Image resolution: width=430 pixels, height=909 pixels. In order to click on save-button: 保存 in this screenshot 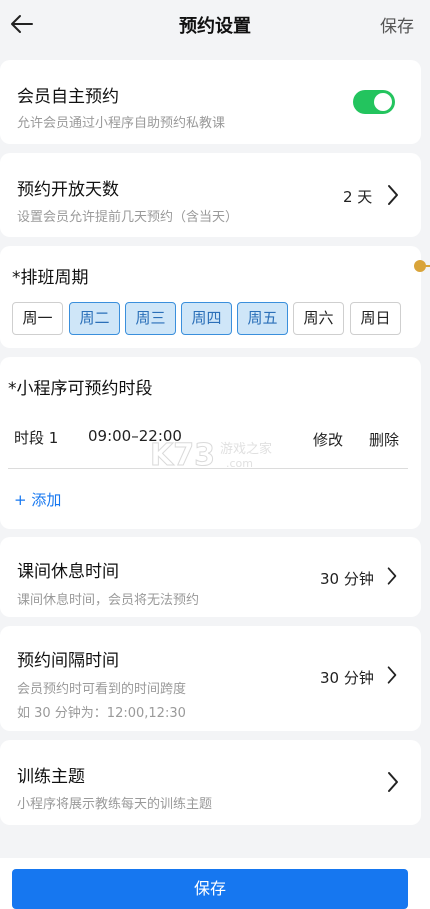, I will do `click(210, 889)`.